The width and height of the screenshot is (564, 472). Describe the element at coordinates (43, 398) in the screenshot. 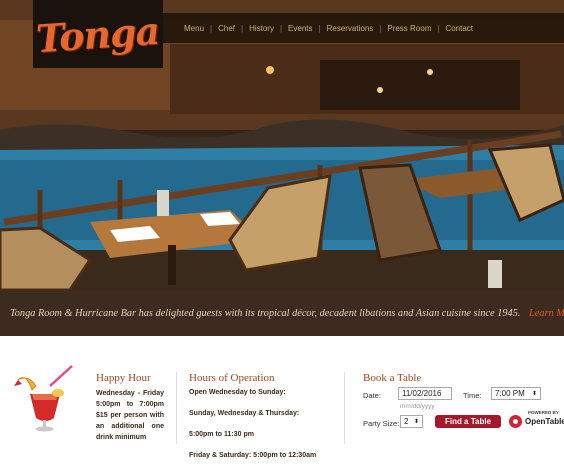

I see `cocktail-icon` at that location.